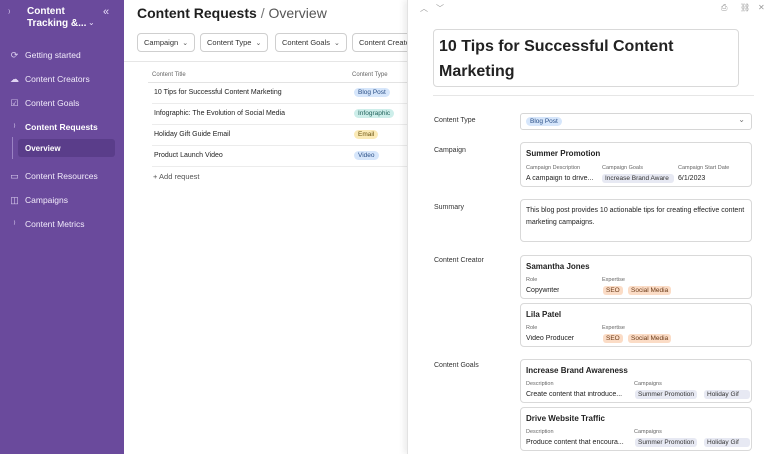  Describe the element at coordinates (14, 102) in the screenshot. I see `checkbox-icon: ☑` at that location.